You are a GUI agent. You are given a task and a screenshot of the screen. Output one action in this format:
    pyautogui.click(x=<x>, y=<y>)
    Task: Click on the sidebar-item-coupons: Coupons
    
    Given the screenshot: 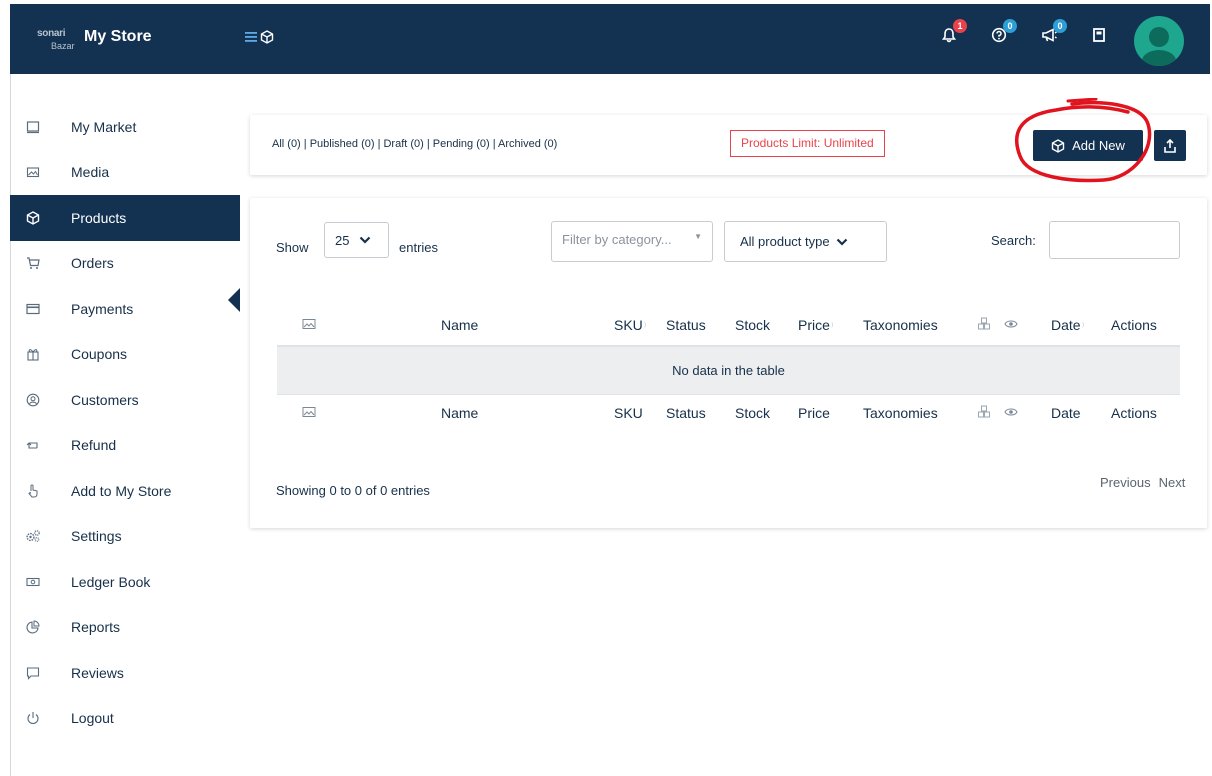 What is the action you would take?
    pyautogui.click(x=125, y=355)
    